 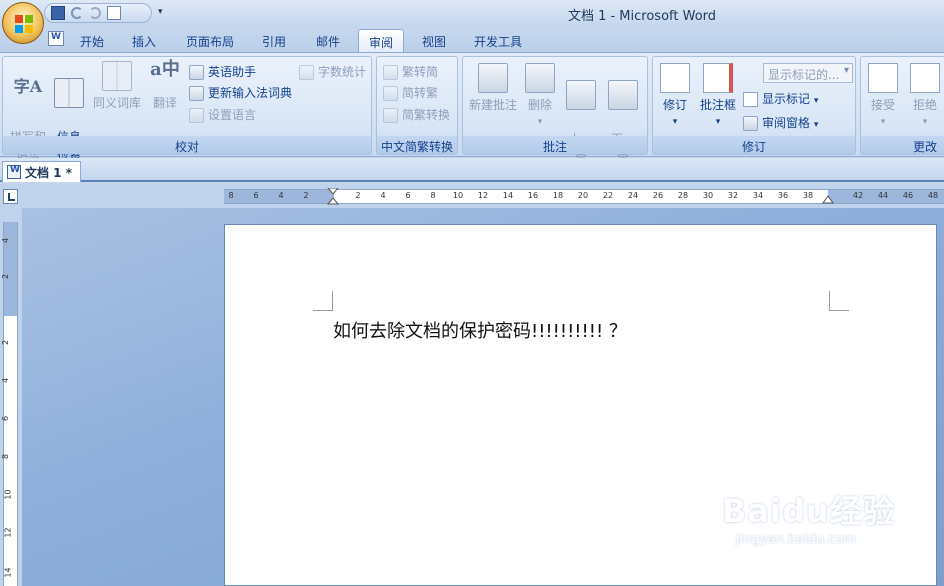 What do you see at coordinates (160, 12) in the screenshot?
I see `qat-customize-dropdown: ▾` at bounding box center [160, 12].